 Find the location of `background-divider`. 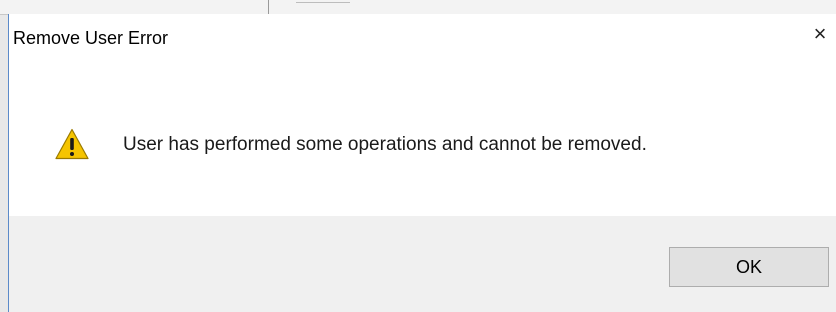

background-divider is located at coordinates (268, 7).